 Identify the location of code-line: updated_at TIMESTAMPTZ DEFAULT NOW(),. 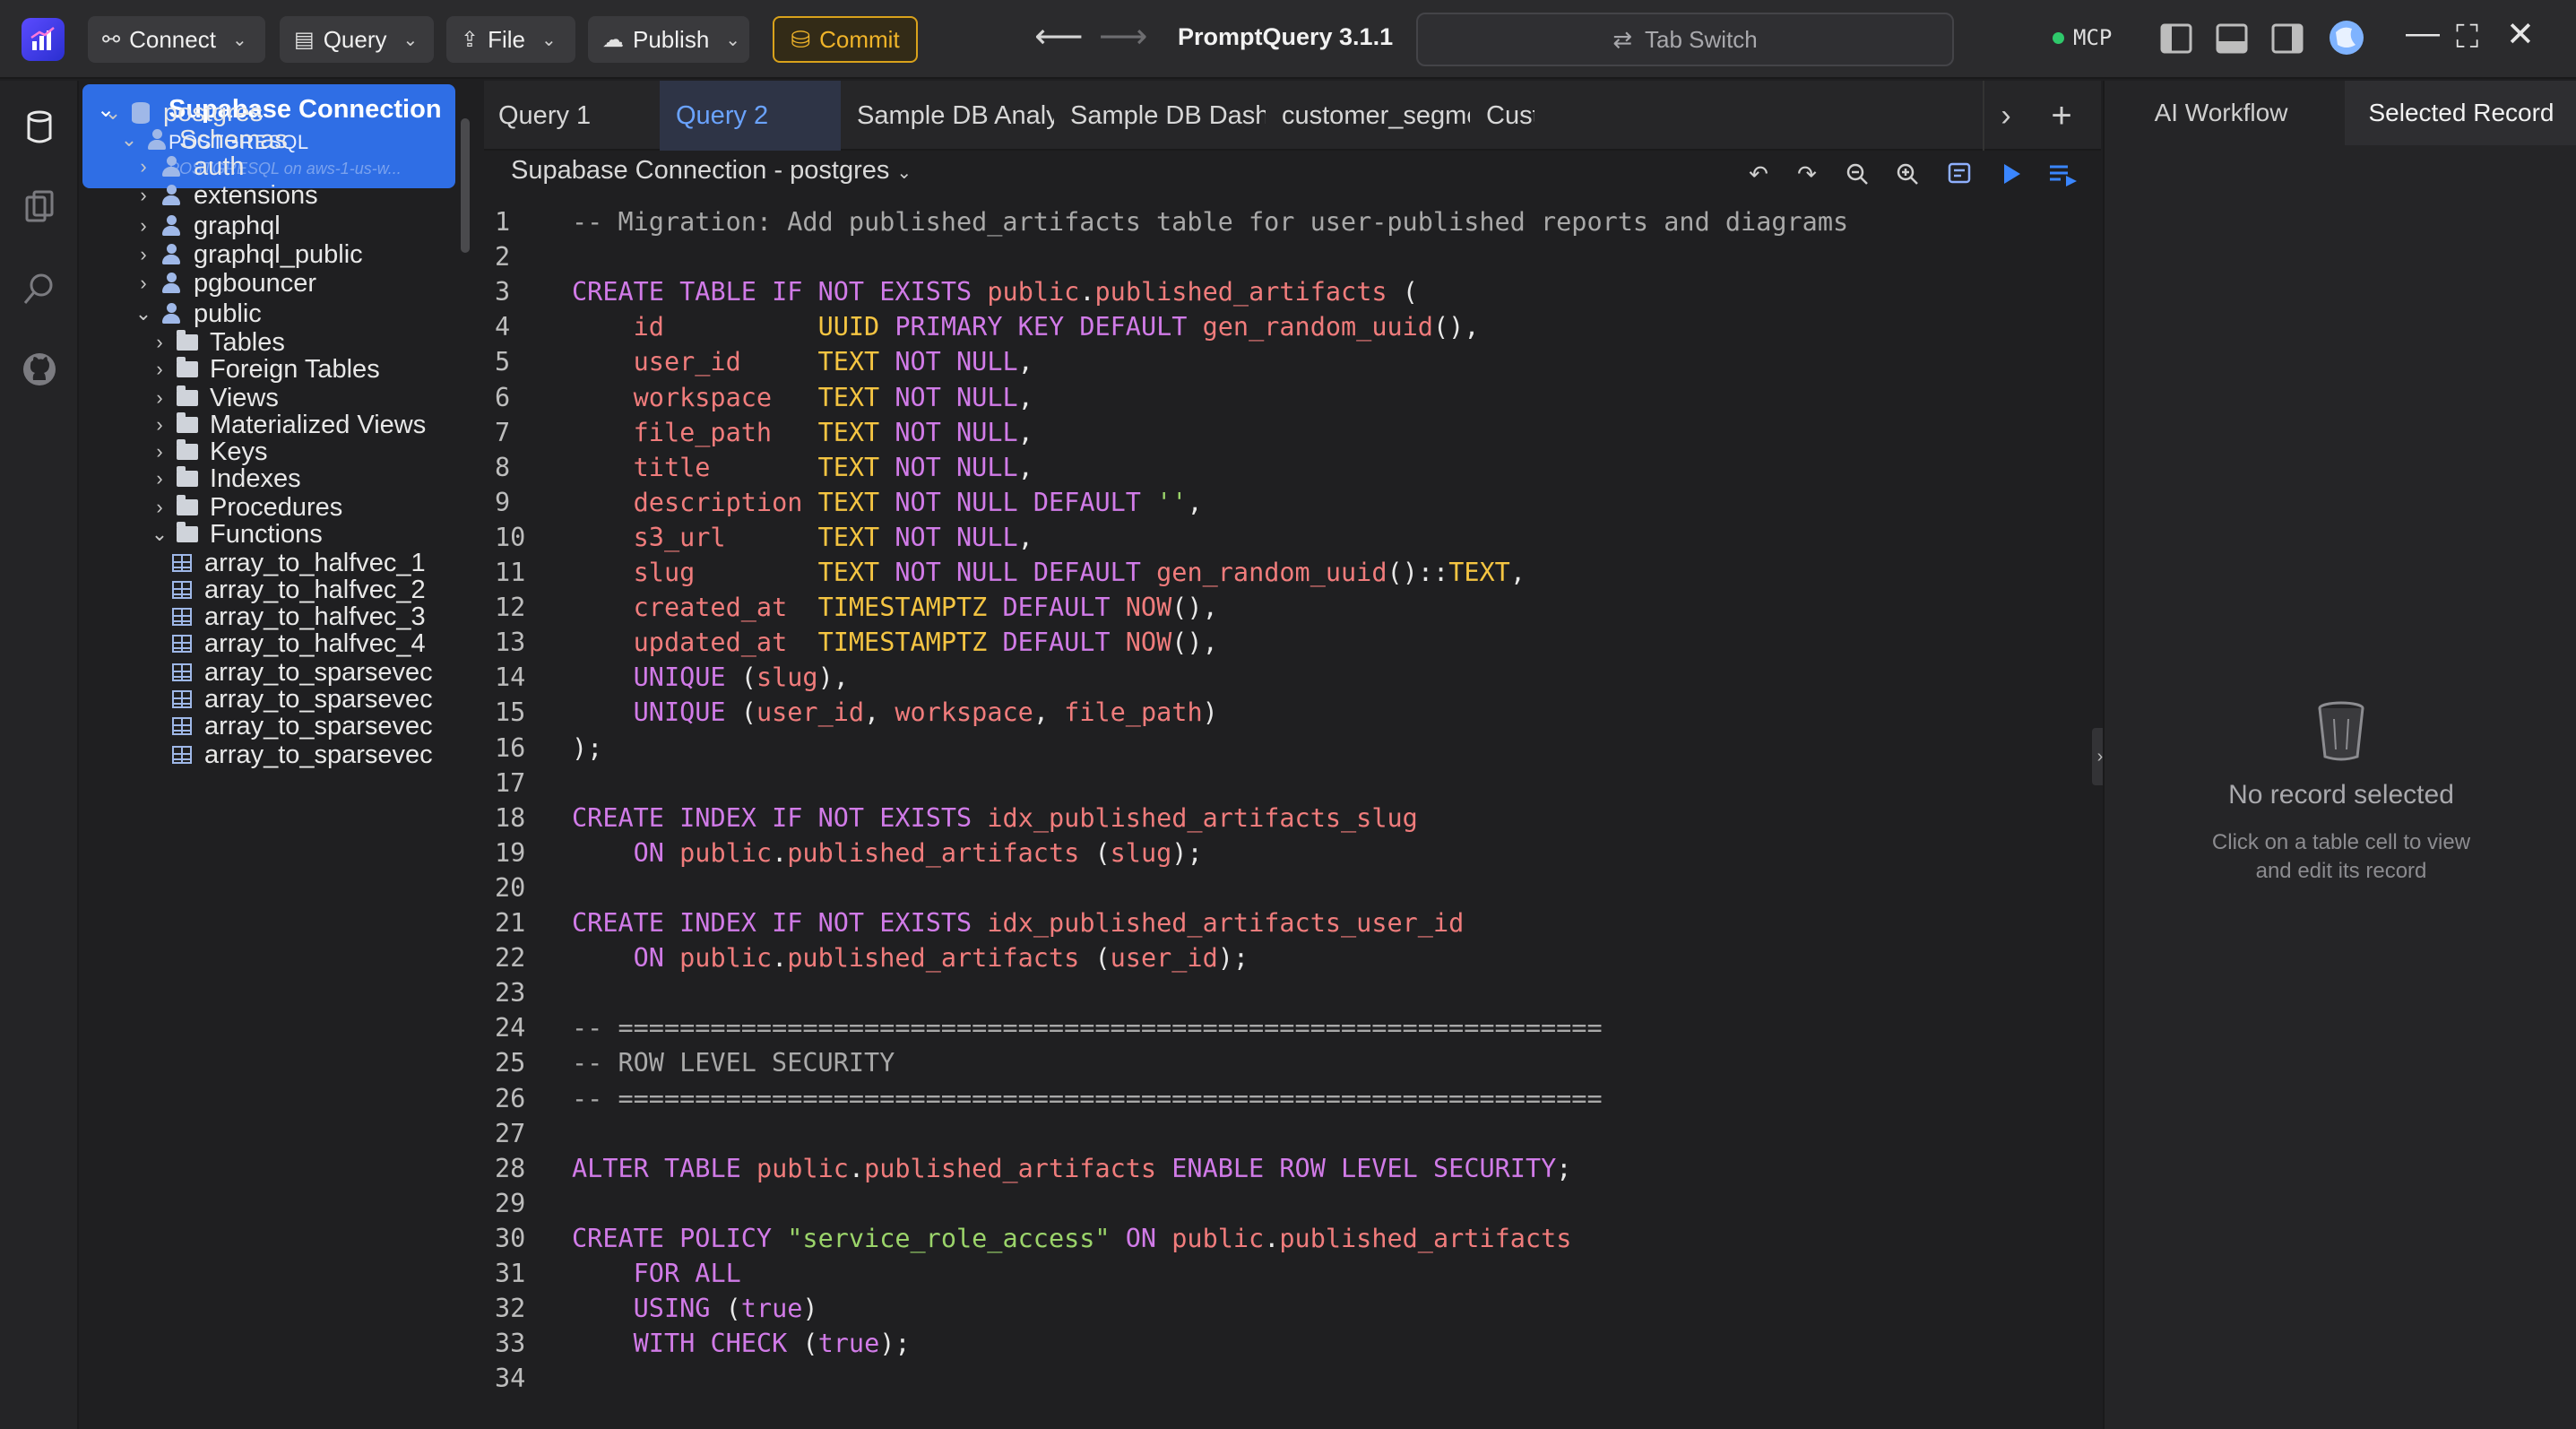
(895, 642).